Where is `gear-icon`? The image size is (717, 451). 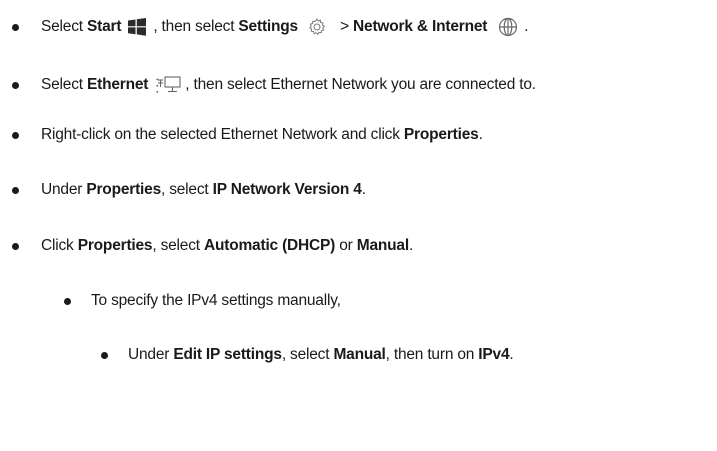
gear-icon is located at coordinates (317, 27).